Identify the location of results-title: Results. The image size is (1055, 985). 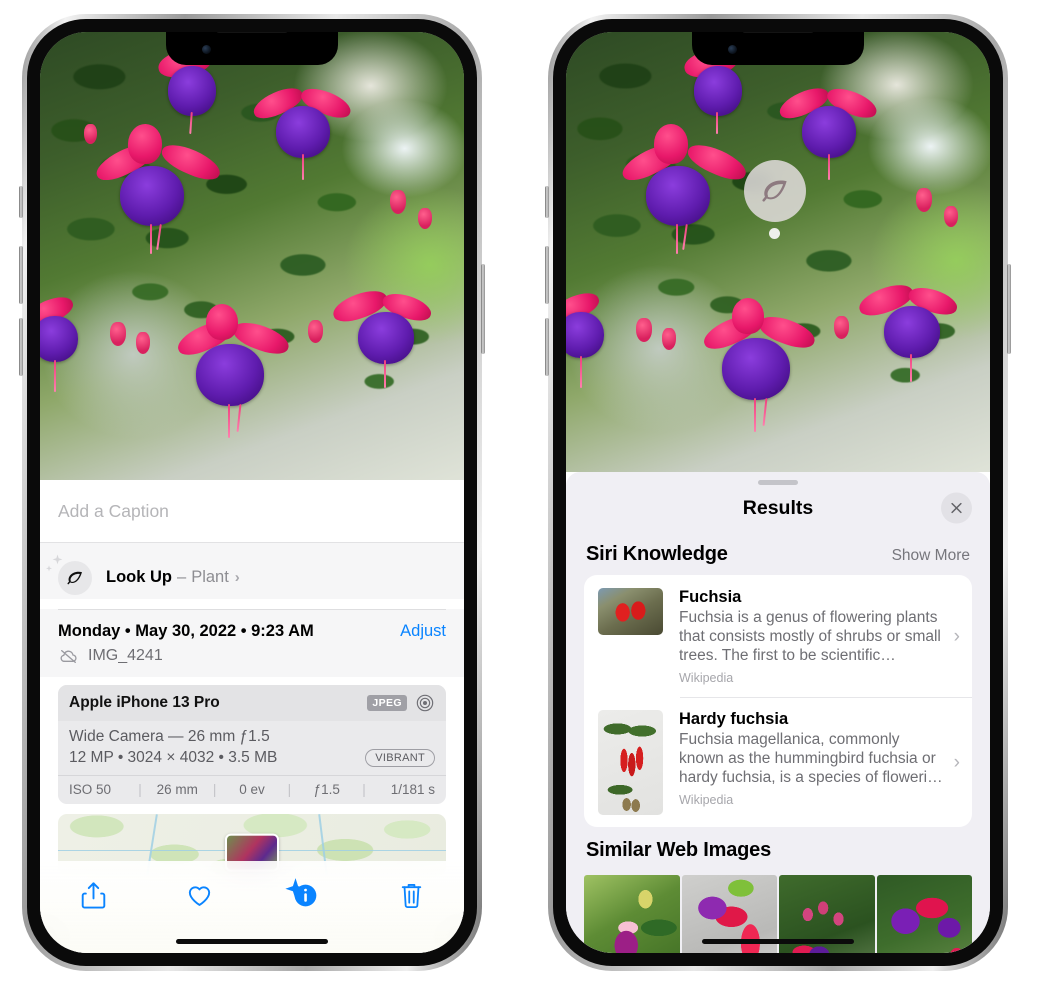
(778, 507).